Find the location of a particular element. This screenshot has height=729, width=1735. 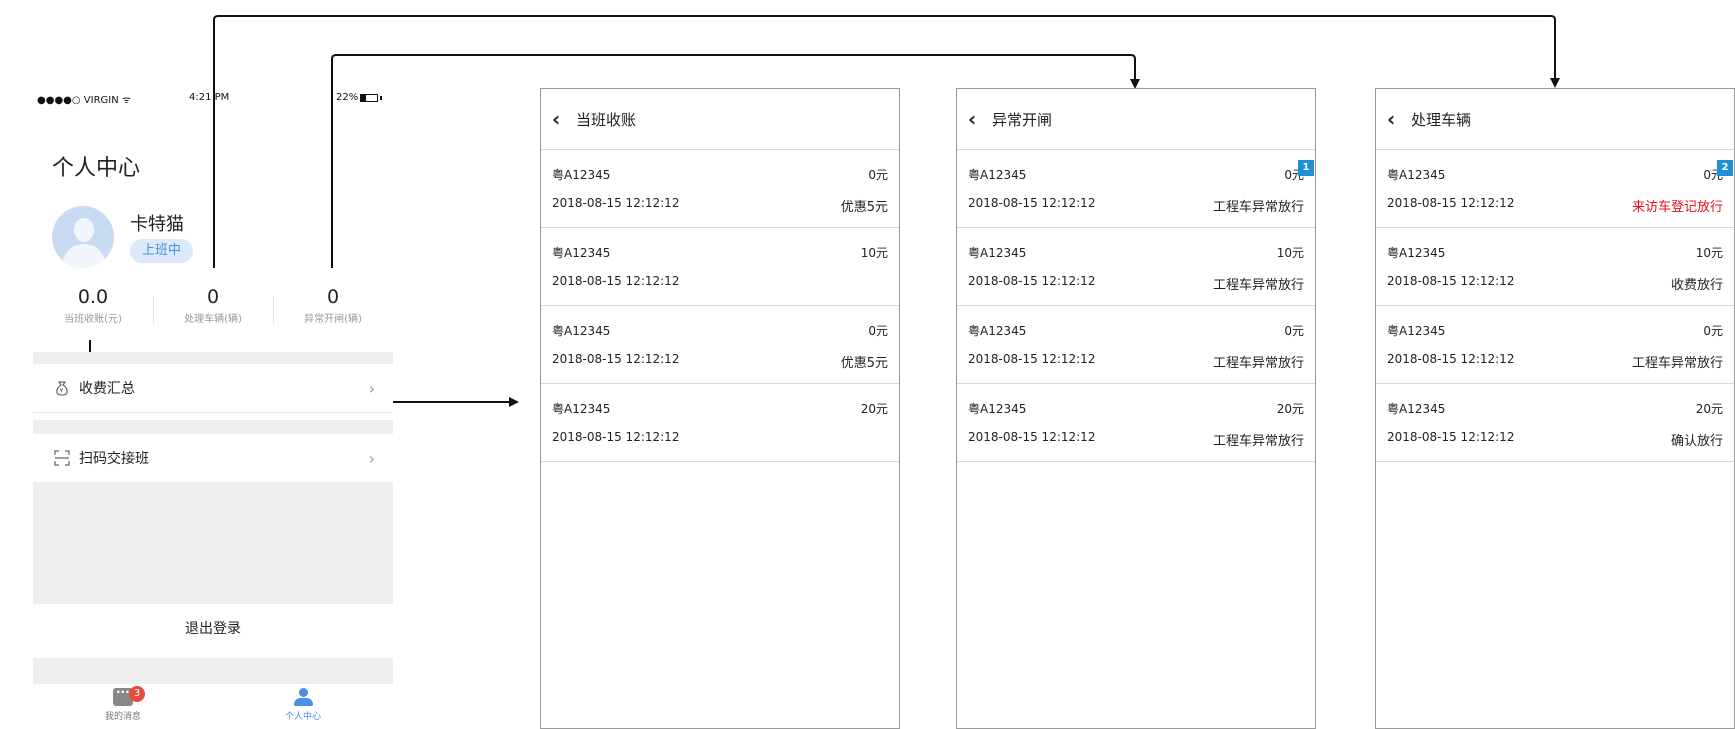

battery-indicator: 22% is located at coordinates (359, 97).